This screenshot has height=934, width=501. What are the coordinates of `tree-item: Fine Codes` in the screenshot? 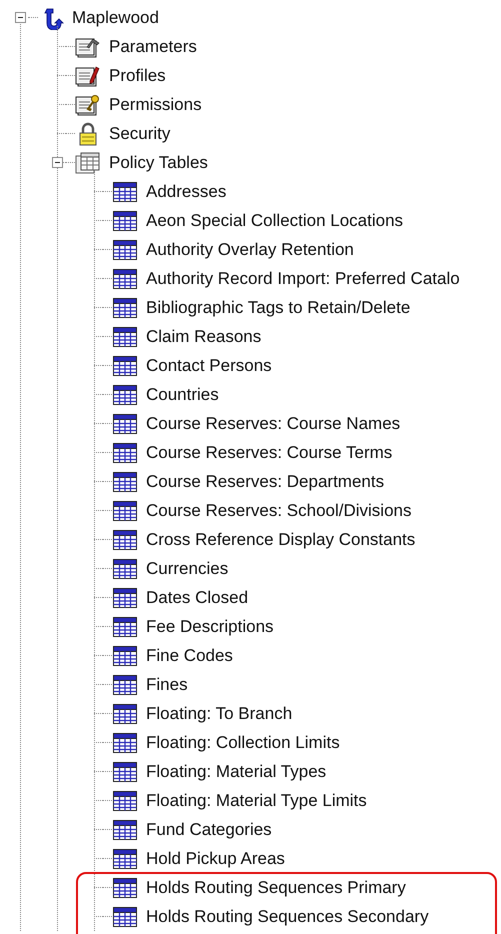 It's located at (189, 656).